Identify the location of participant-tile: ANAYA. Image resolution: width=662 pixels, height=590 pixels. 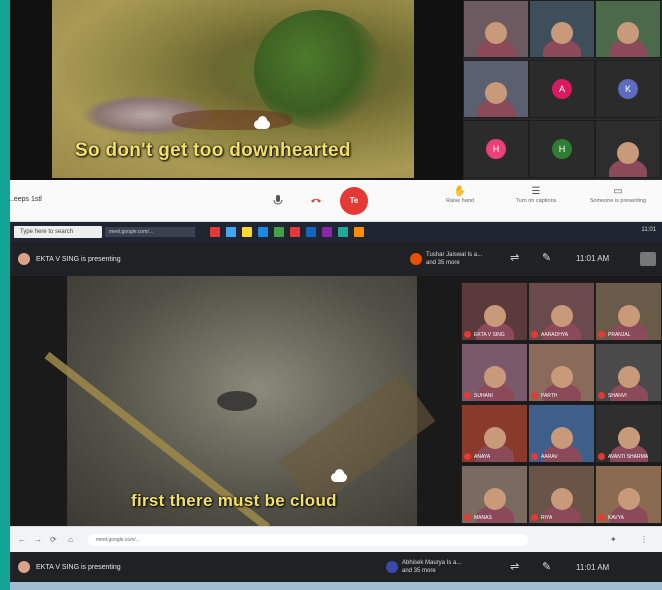
(494, 433).